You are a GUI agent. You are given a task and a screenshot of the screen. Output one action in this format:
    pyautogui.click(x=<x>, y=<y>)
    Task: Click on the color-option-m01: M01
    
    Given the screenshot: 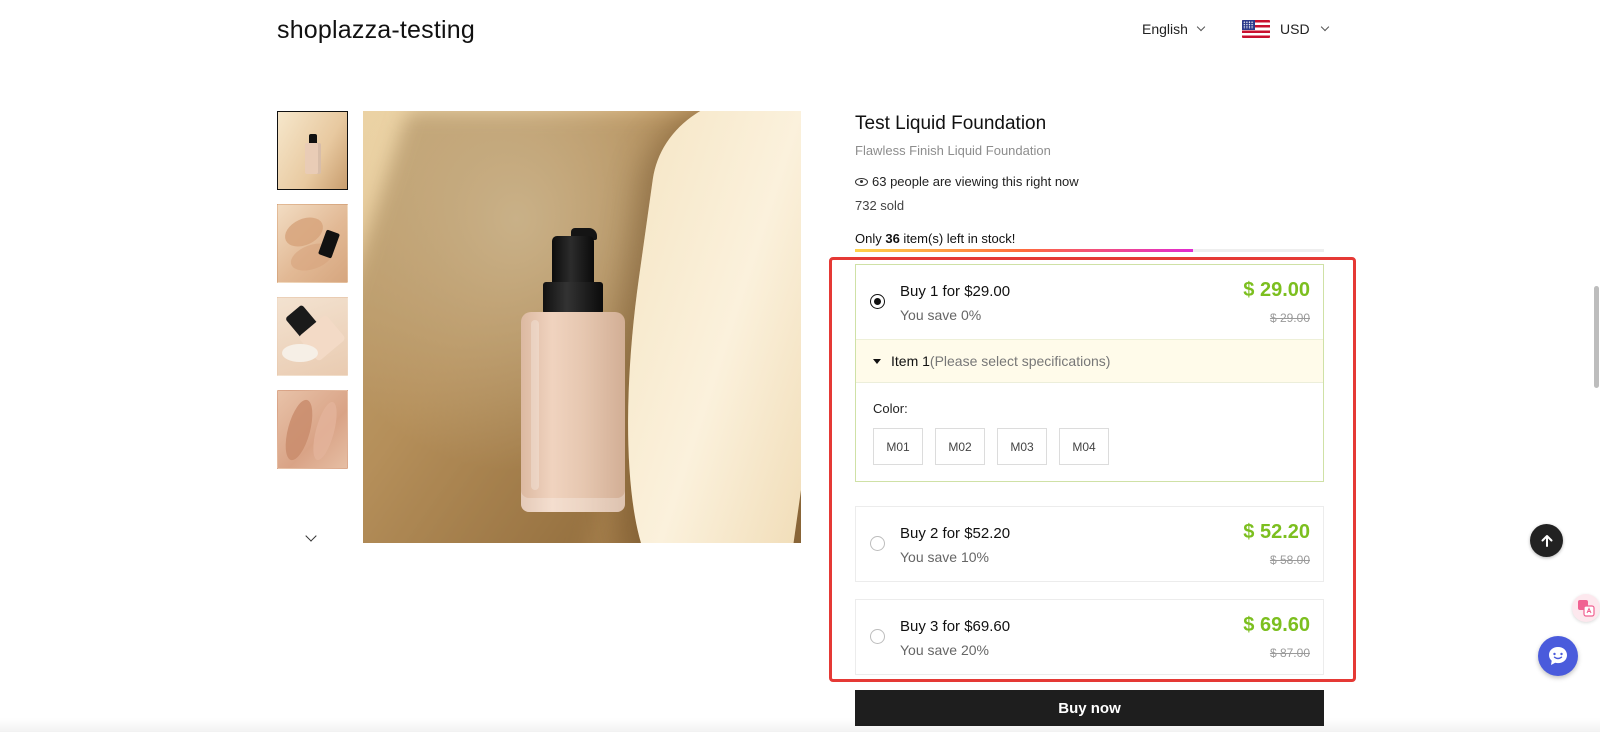 What is the action you would take?
    pyautogui.click(x=898, y=446)
    